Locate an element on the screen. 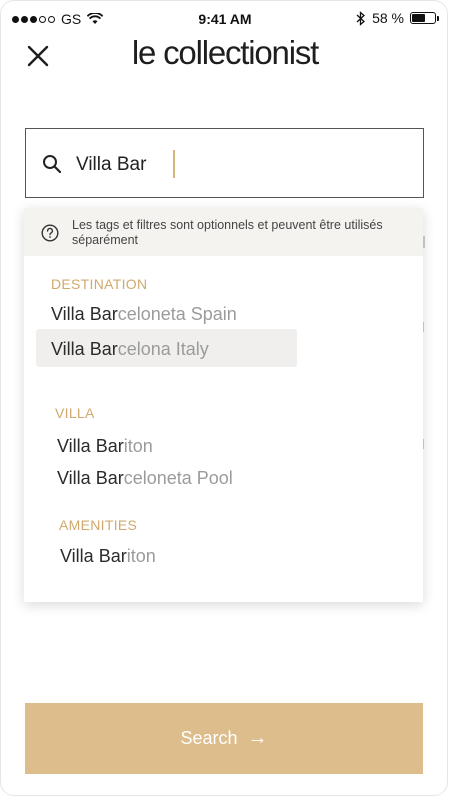 The width and height of the screenshot is (450, 798). question-circle-icon is located at coordinates (50, 233).